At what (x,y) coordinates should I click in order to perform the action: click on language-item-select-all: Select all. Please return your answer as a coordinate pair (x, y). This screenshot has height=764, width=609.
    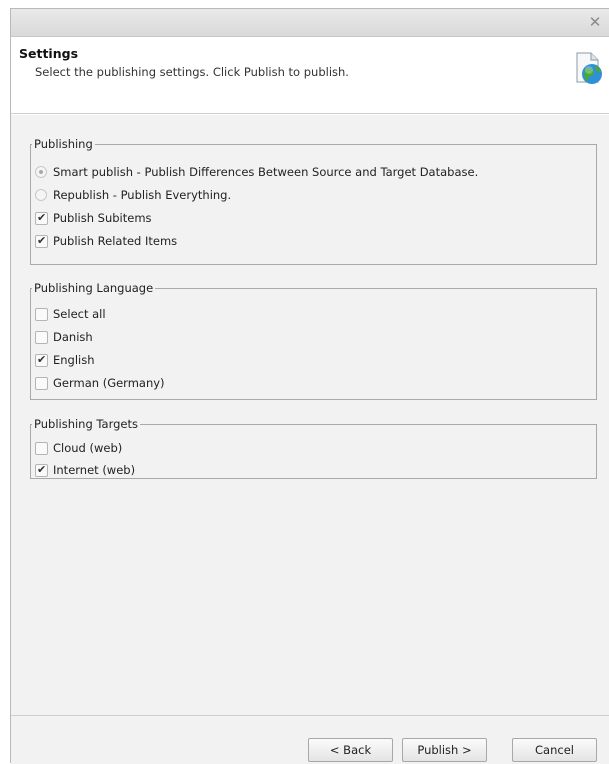
    Looking at the image, I should click on (70, 314).